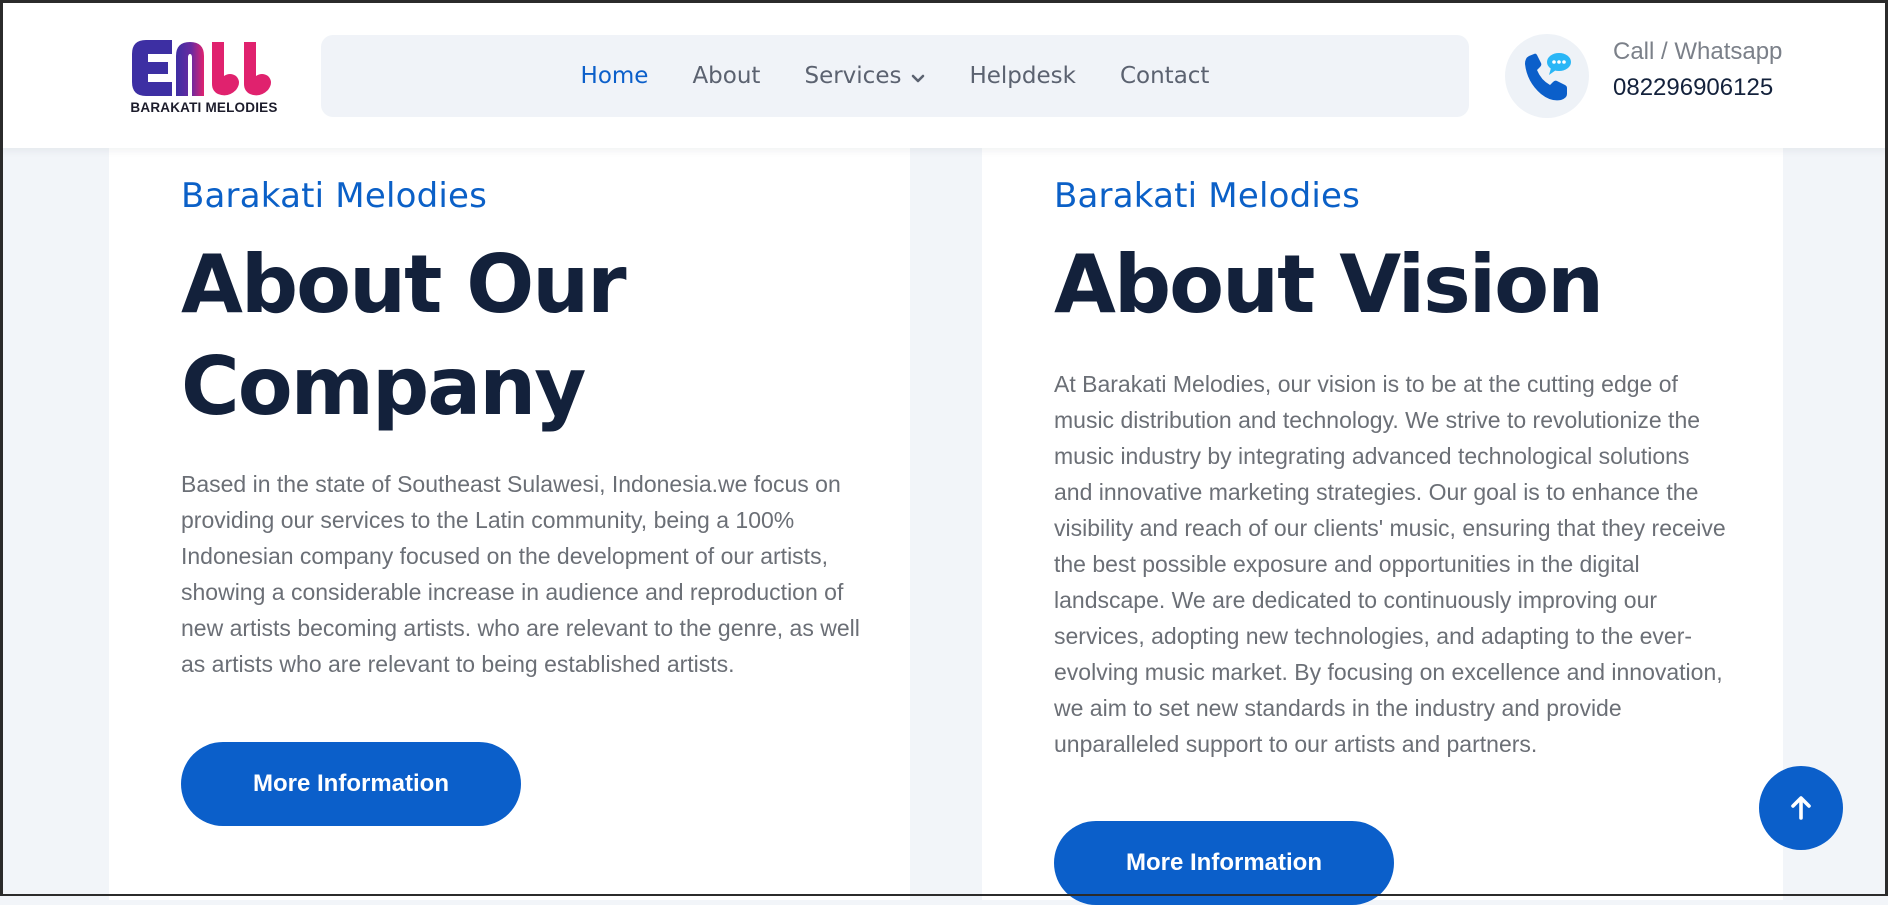  I want to click on nav-item-label: Helpdesk, so click(1022, 76).